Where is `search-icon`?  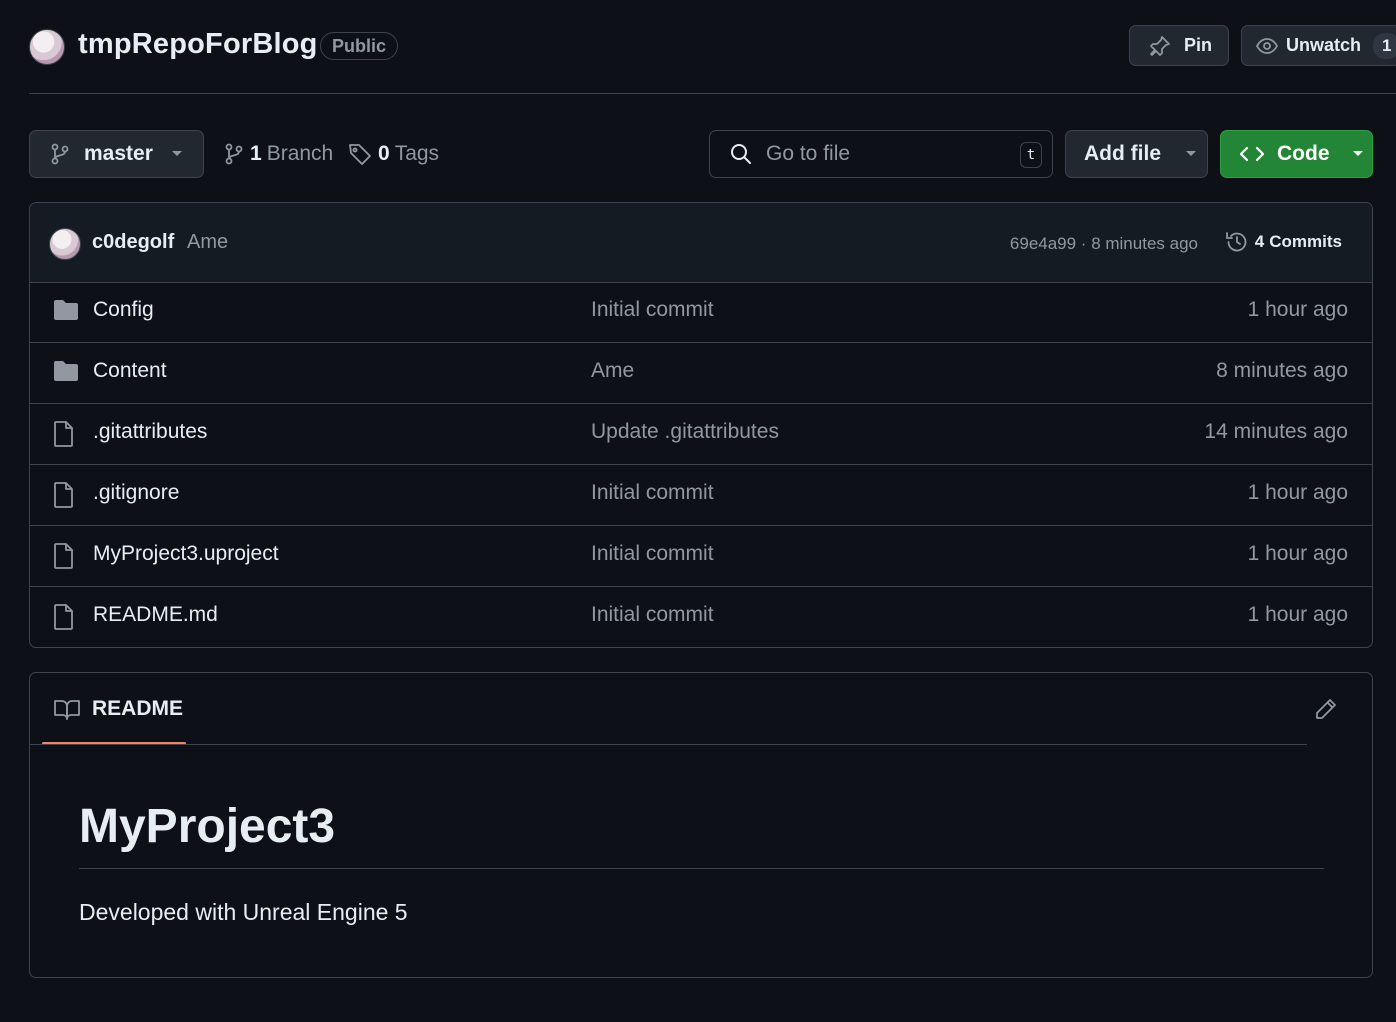 search-icon is located at coordinates (741, 154).